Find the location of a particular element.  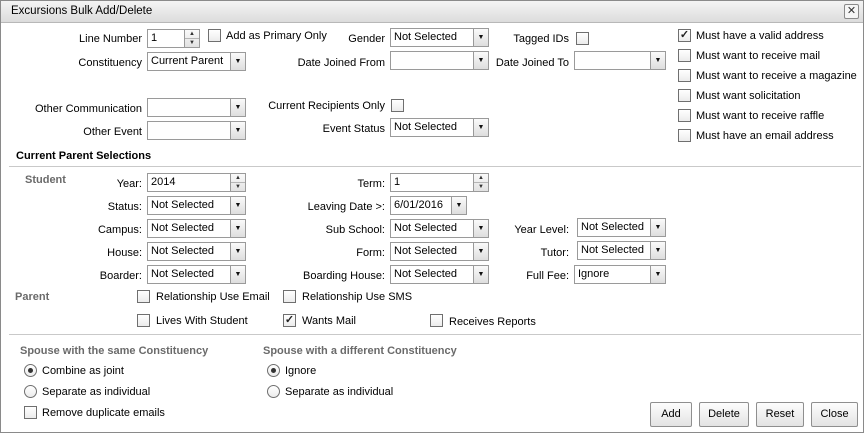

gender-value: Not Selected is located at coordinates (425, 37).